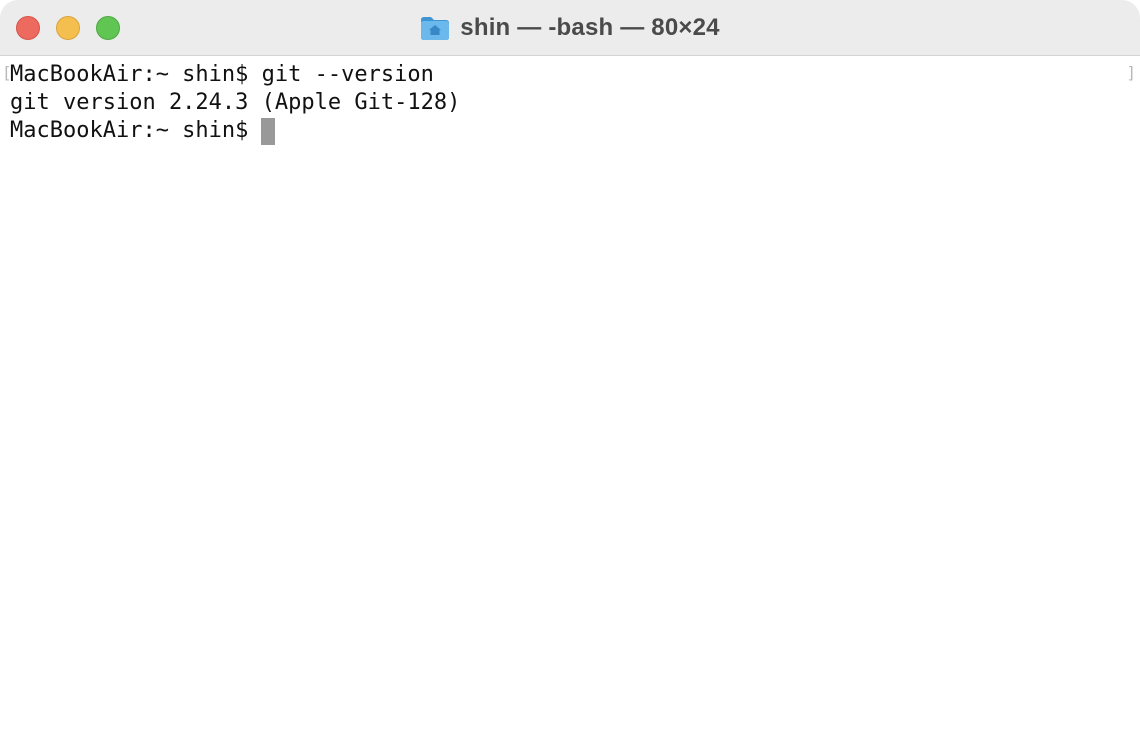  Describe the element at coordinates (268, 131) in the screenshot. I see `text-cursor` at that location.